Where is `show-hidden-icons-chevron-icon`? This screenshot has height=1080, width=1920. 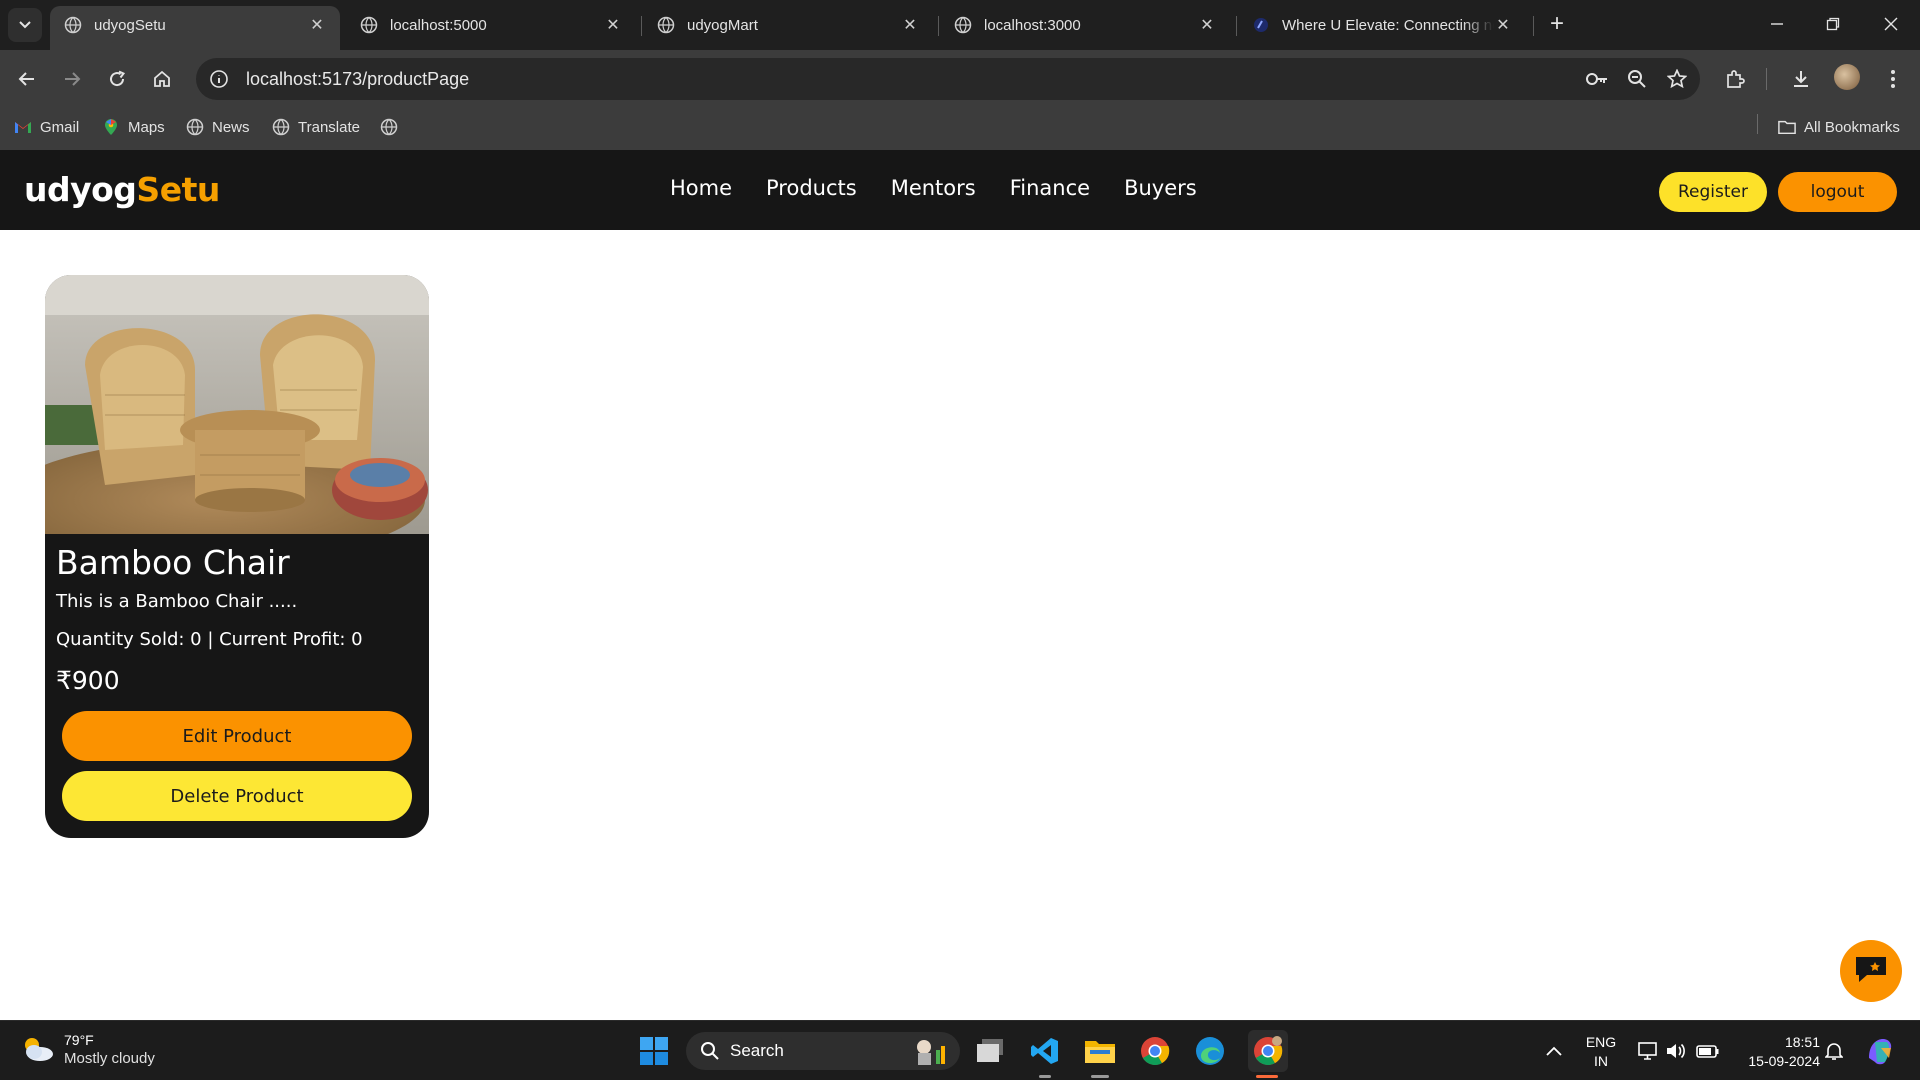
show-hidden-icons-chevron-icon is located at coordinates (1554, 1051).